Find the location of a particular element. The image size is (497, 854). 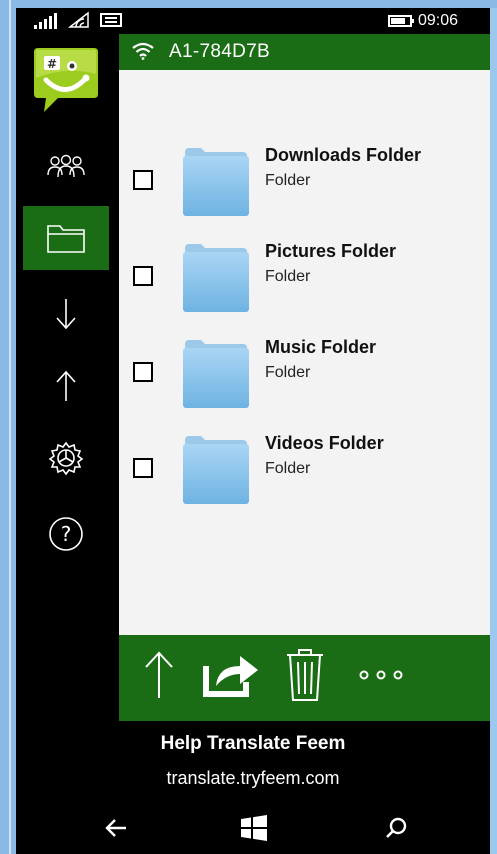

upload-icon is located at coordinates (159, 674).